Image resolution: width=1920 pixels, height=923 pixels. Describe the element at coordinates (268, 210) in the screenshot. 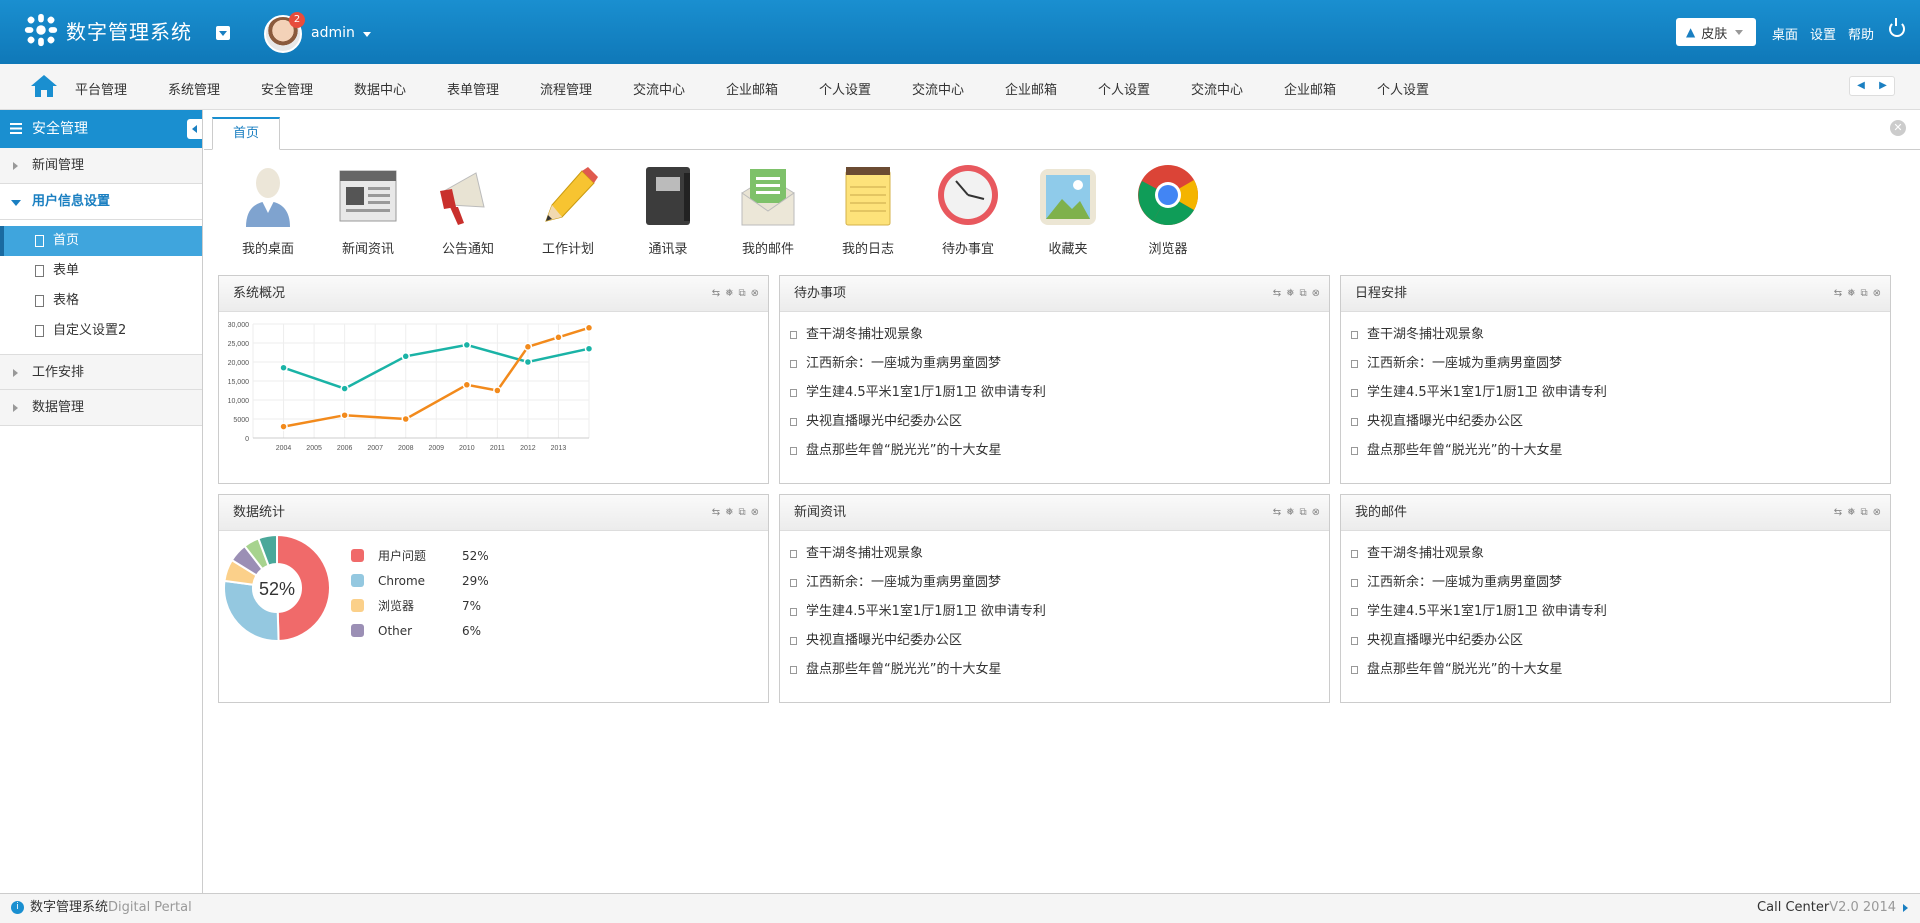

I see `shortcut-my-desktop: 我的桌面` at that location.